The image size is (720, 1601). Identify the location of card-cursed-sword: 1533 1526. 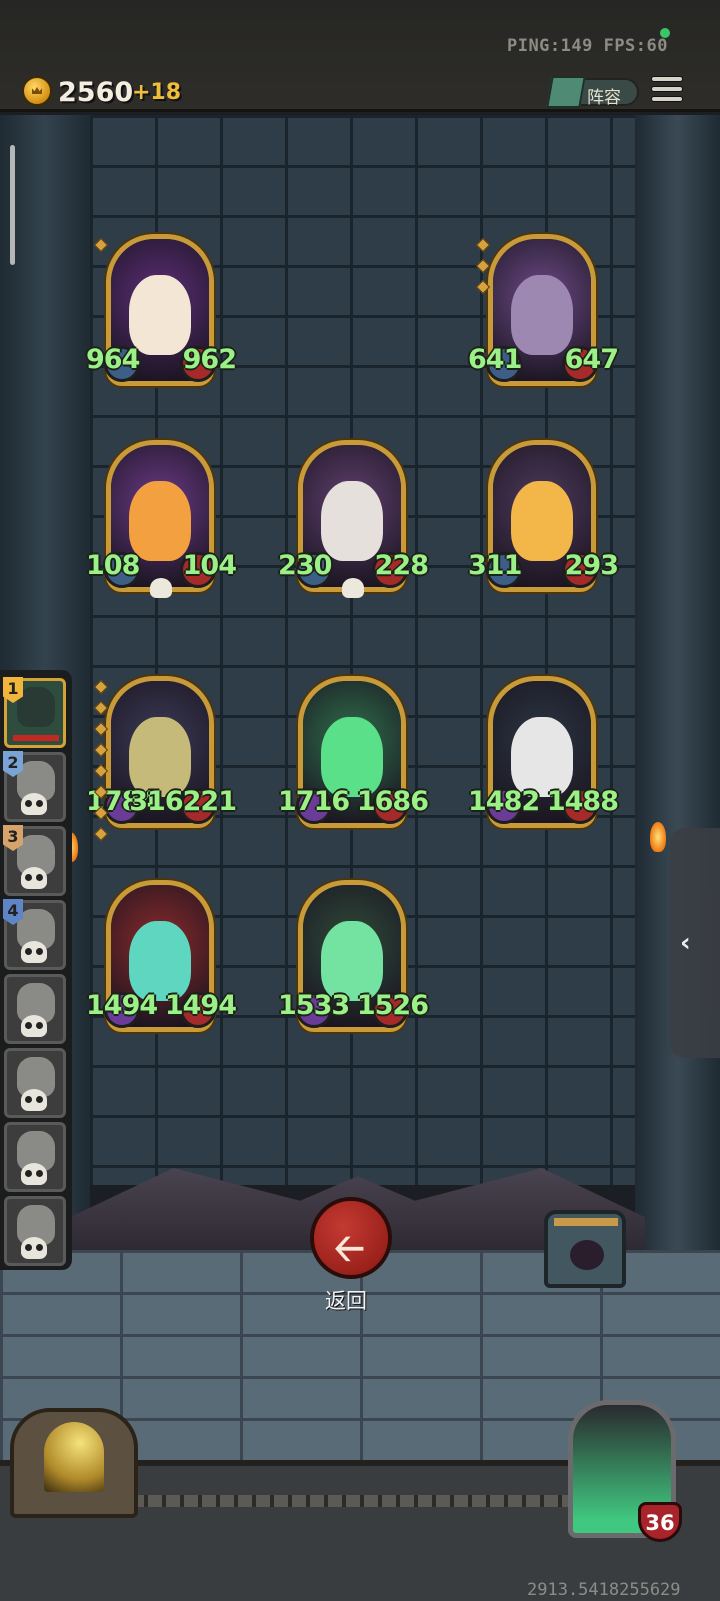
(353, 956).